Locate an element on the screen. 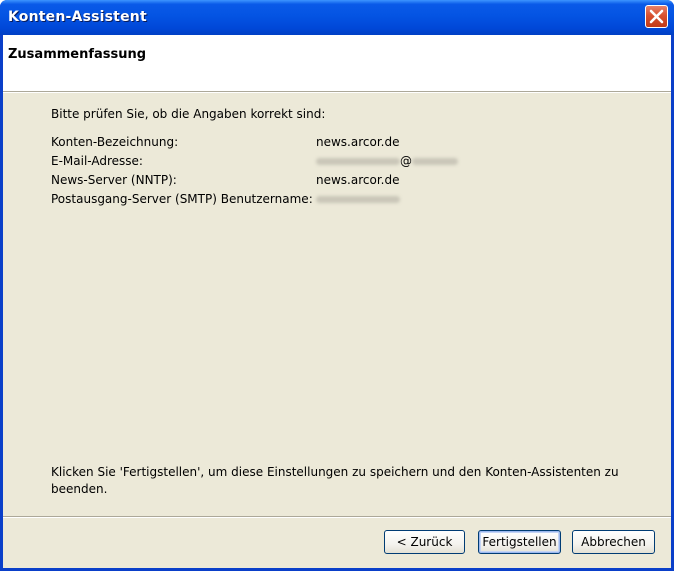  finish-button: Fertigstellen is located at coordinates (519, 542).